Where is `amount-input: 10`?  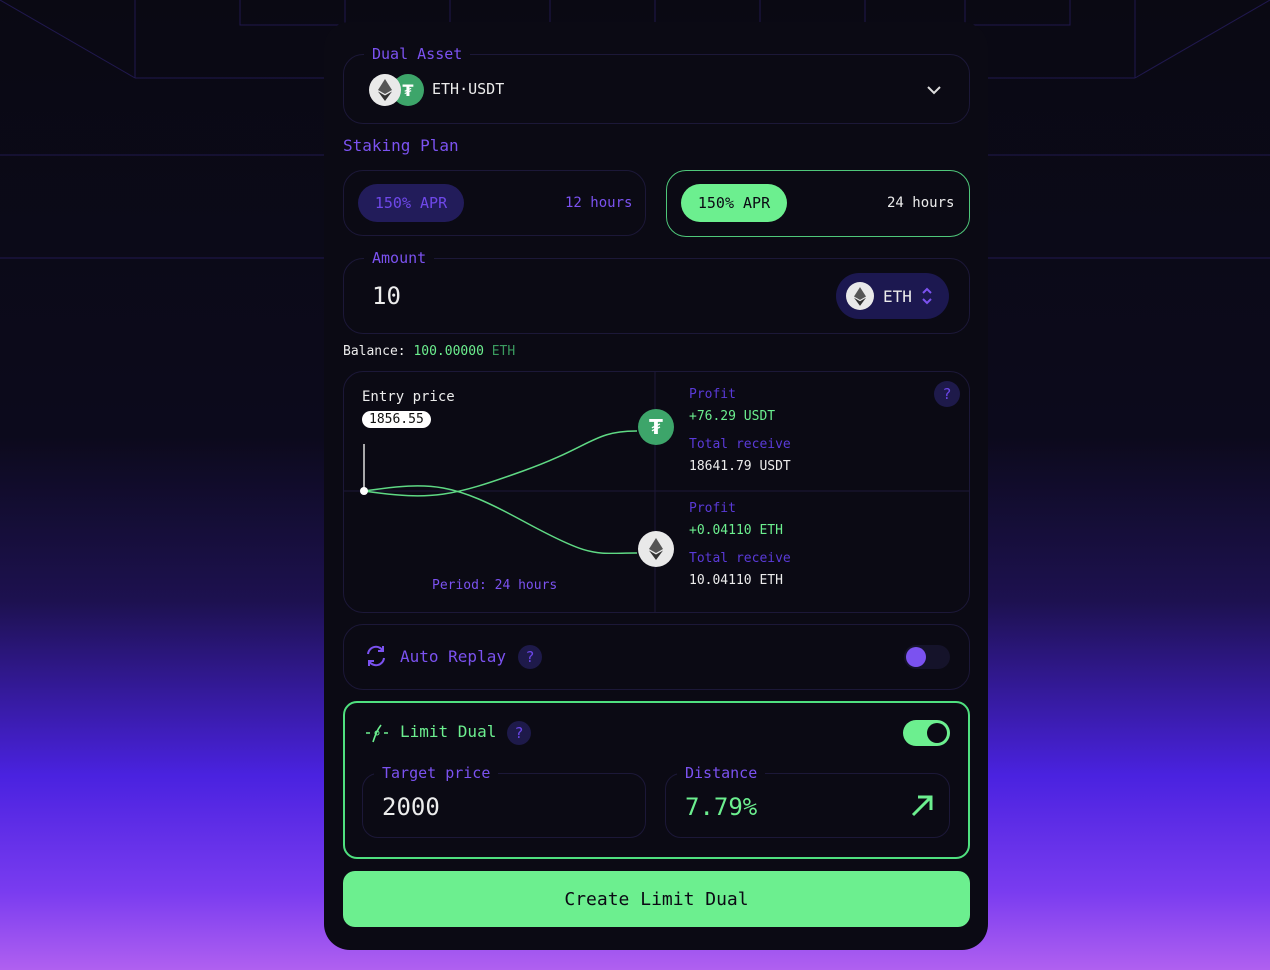 amount-input: 10 is located at coordinates (386, 296).